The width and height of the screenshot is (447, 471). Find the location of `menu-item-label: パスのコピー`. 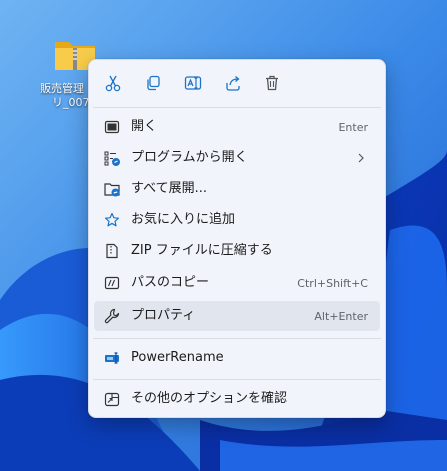

menu-item-label: パスのコピー is located at coordinates (170, 282).